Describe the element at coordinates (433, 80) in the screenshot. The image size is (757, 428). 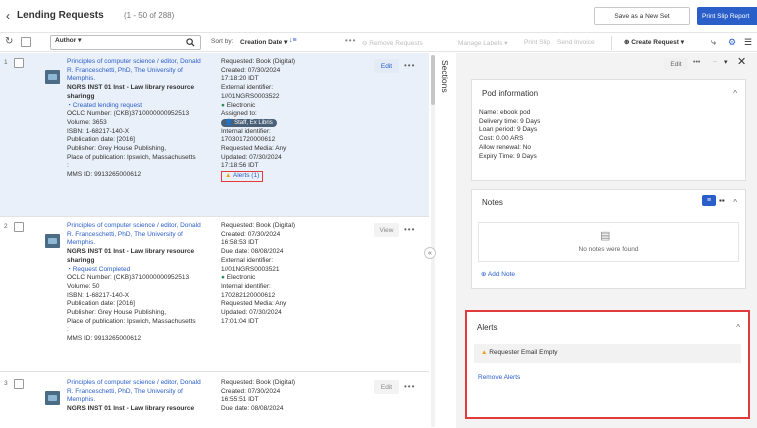
I see `list-scrollbar-thumb` at that location.